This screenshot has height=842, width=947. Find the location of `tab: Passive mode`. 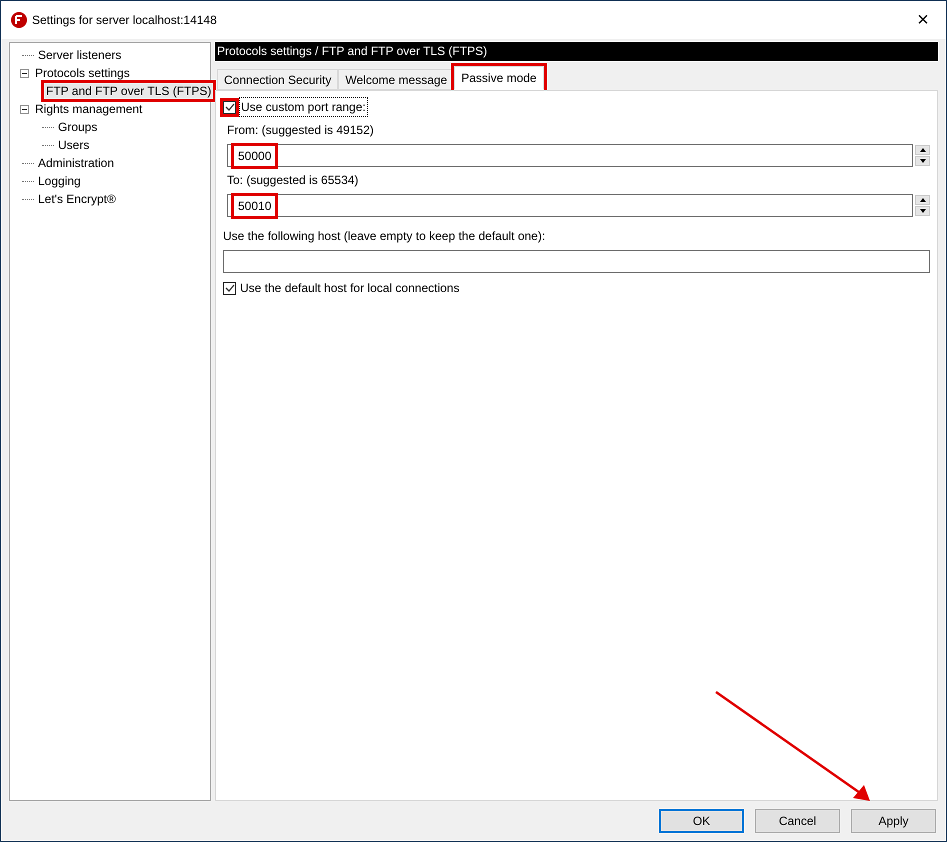

tab: Passive mode is located at coordinates (499, 78).